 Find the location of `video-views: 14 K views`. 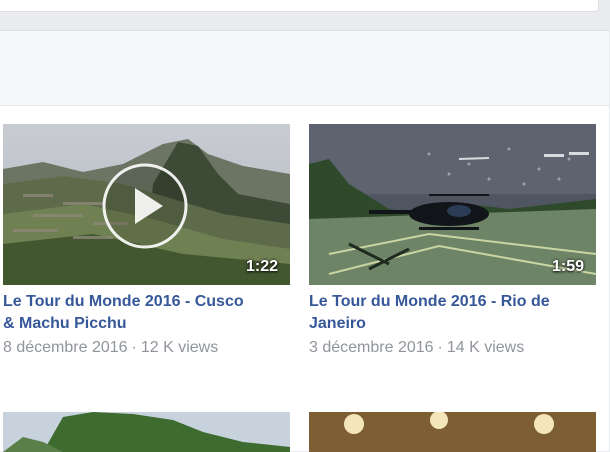

video-views: 14 K views is located at coordinates (485, 347).